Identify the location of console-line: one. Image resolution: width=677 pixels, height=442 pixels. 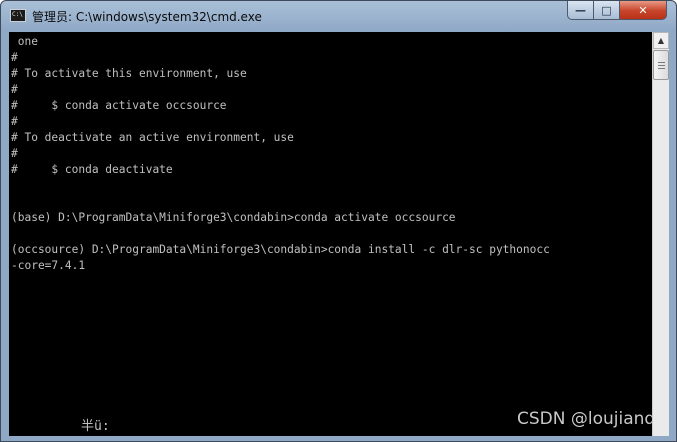
(24, 41).